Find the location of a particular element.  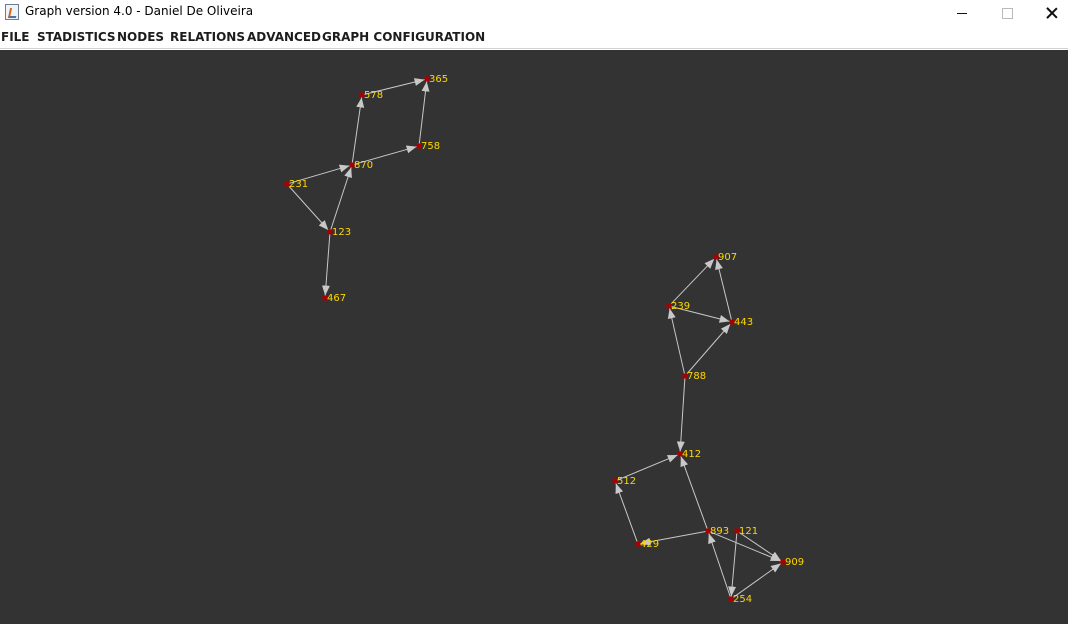

menu-advanced: ADVANCED is located at coordinates (284, 37).